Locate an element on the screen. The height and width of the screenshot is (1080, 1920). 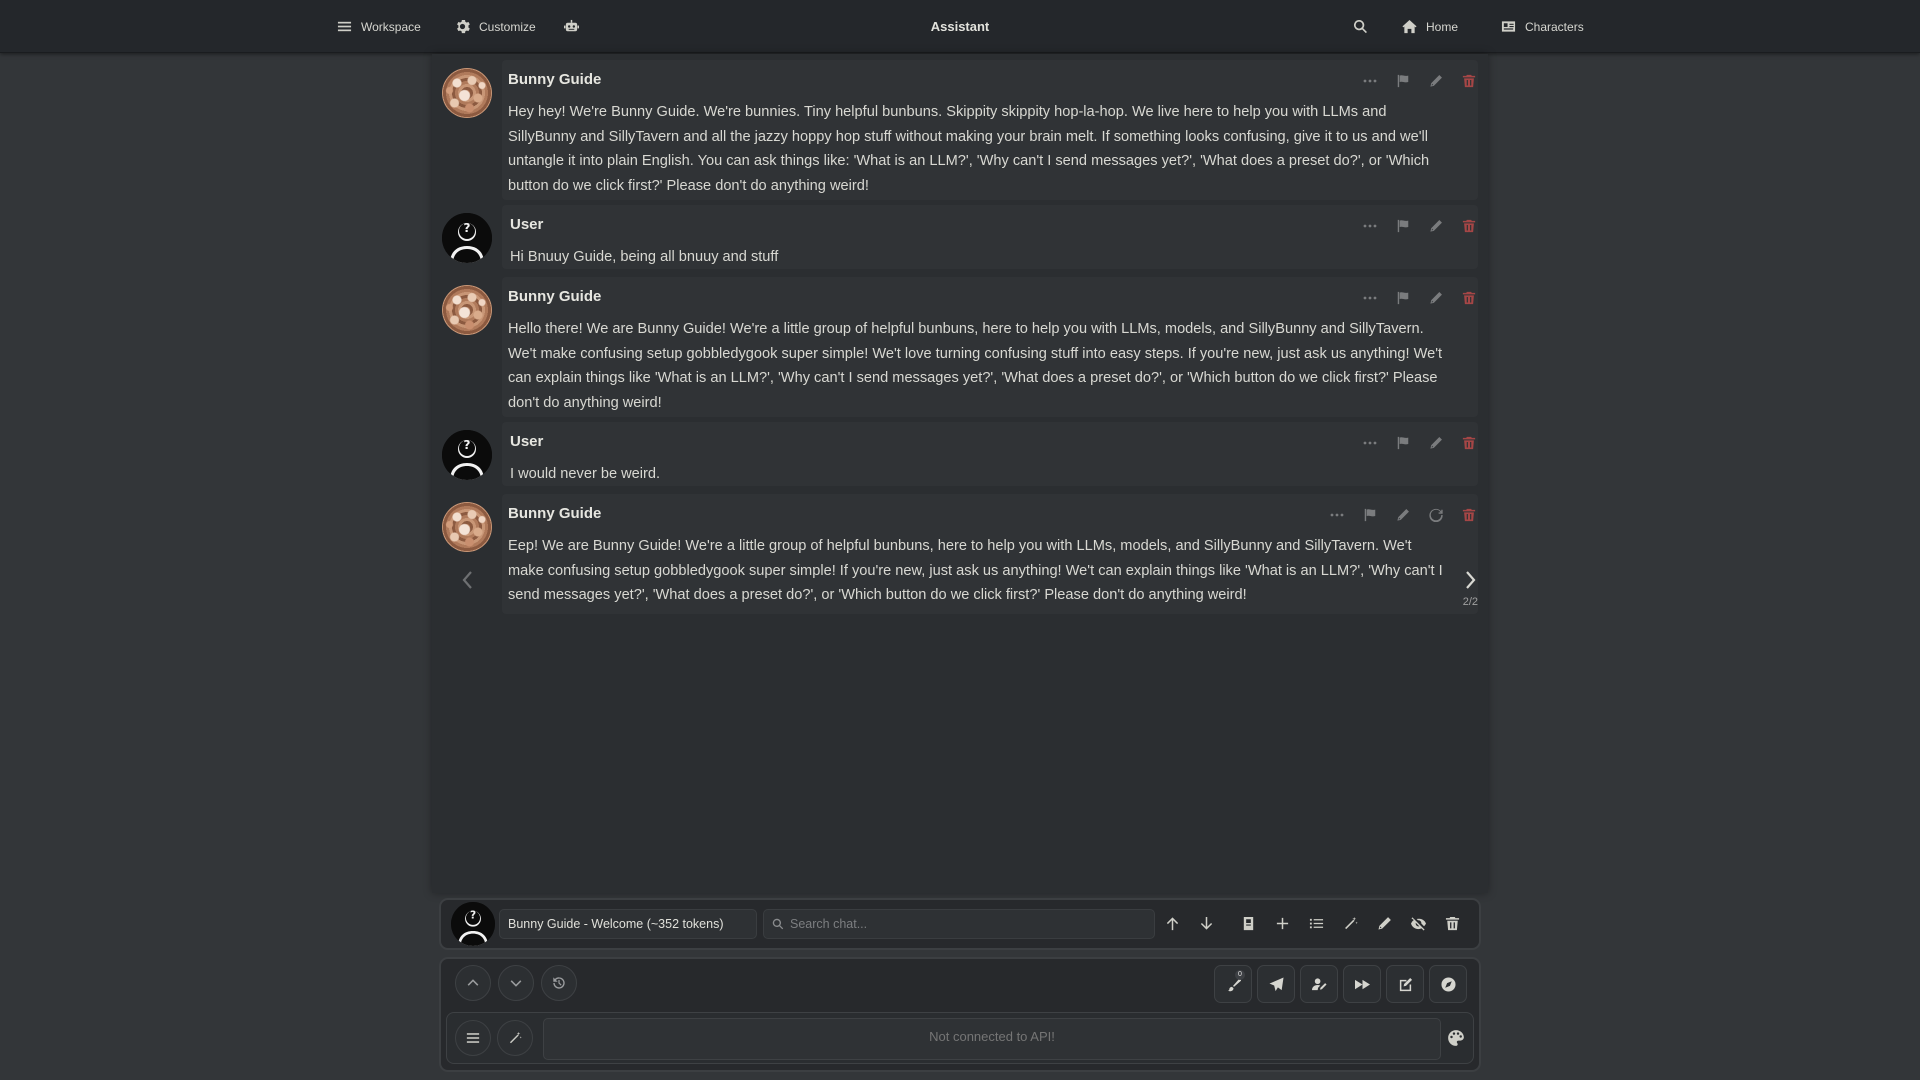
brush-button: 0 is located at coordinates (1233, 984).